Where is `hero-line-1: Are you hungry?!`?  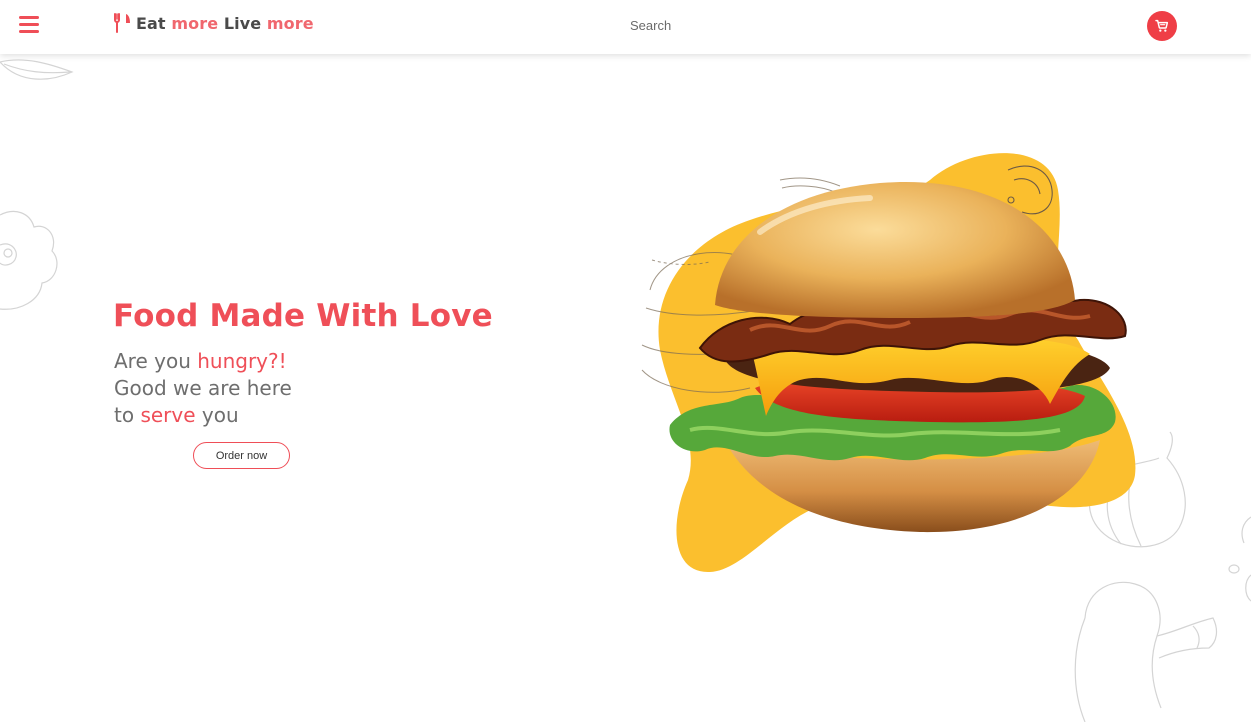 hero-line-1: Are you hungry?! is located at coordinates (200, 361).